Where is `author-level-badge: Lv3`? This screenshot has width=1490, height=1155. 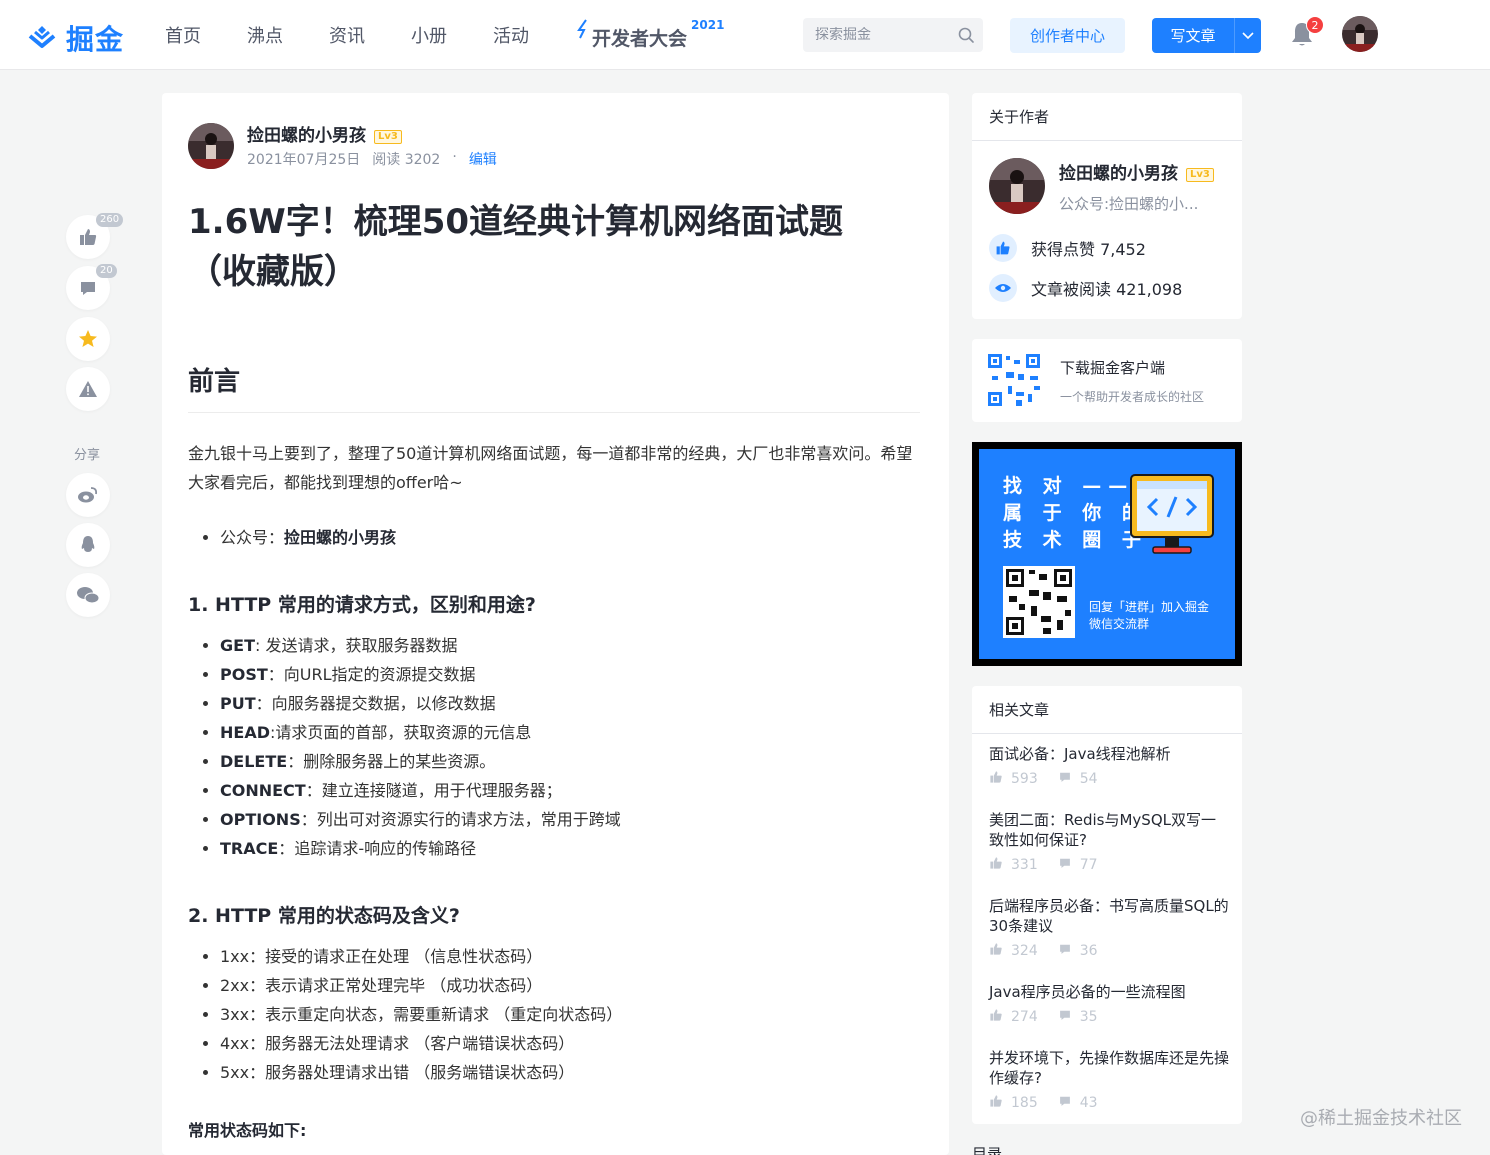
author-level-badge: Lv3 is located at coordinates (388, 137).